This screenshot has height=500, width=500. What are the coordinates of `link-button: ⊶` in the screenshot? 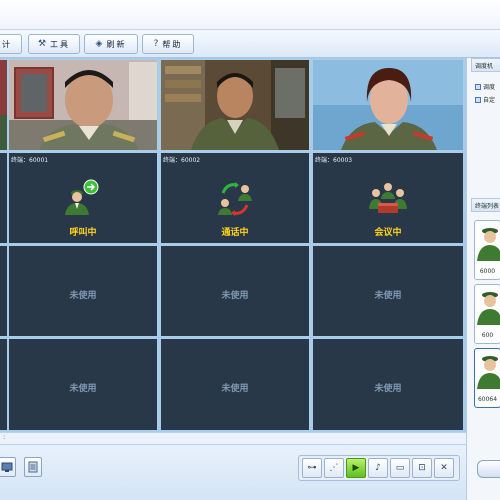 It's located at (312, 468).